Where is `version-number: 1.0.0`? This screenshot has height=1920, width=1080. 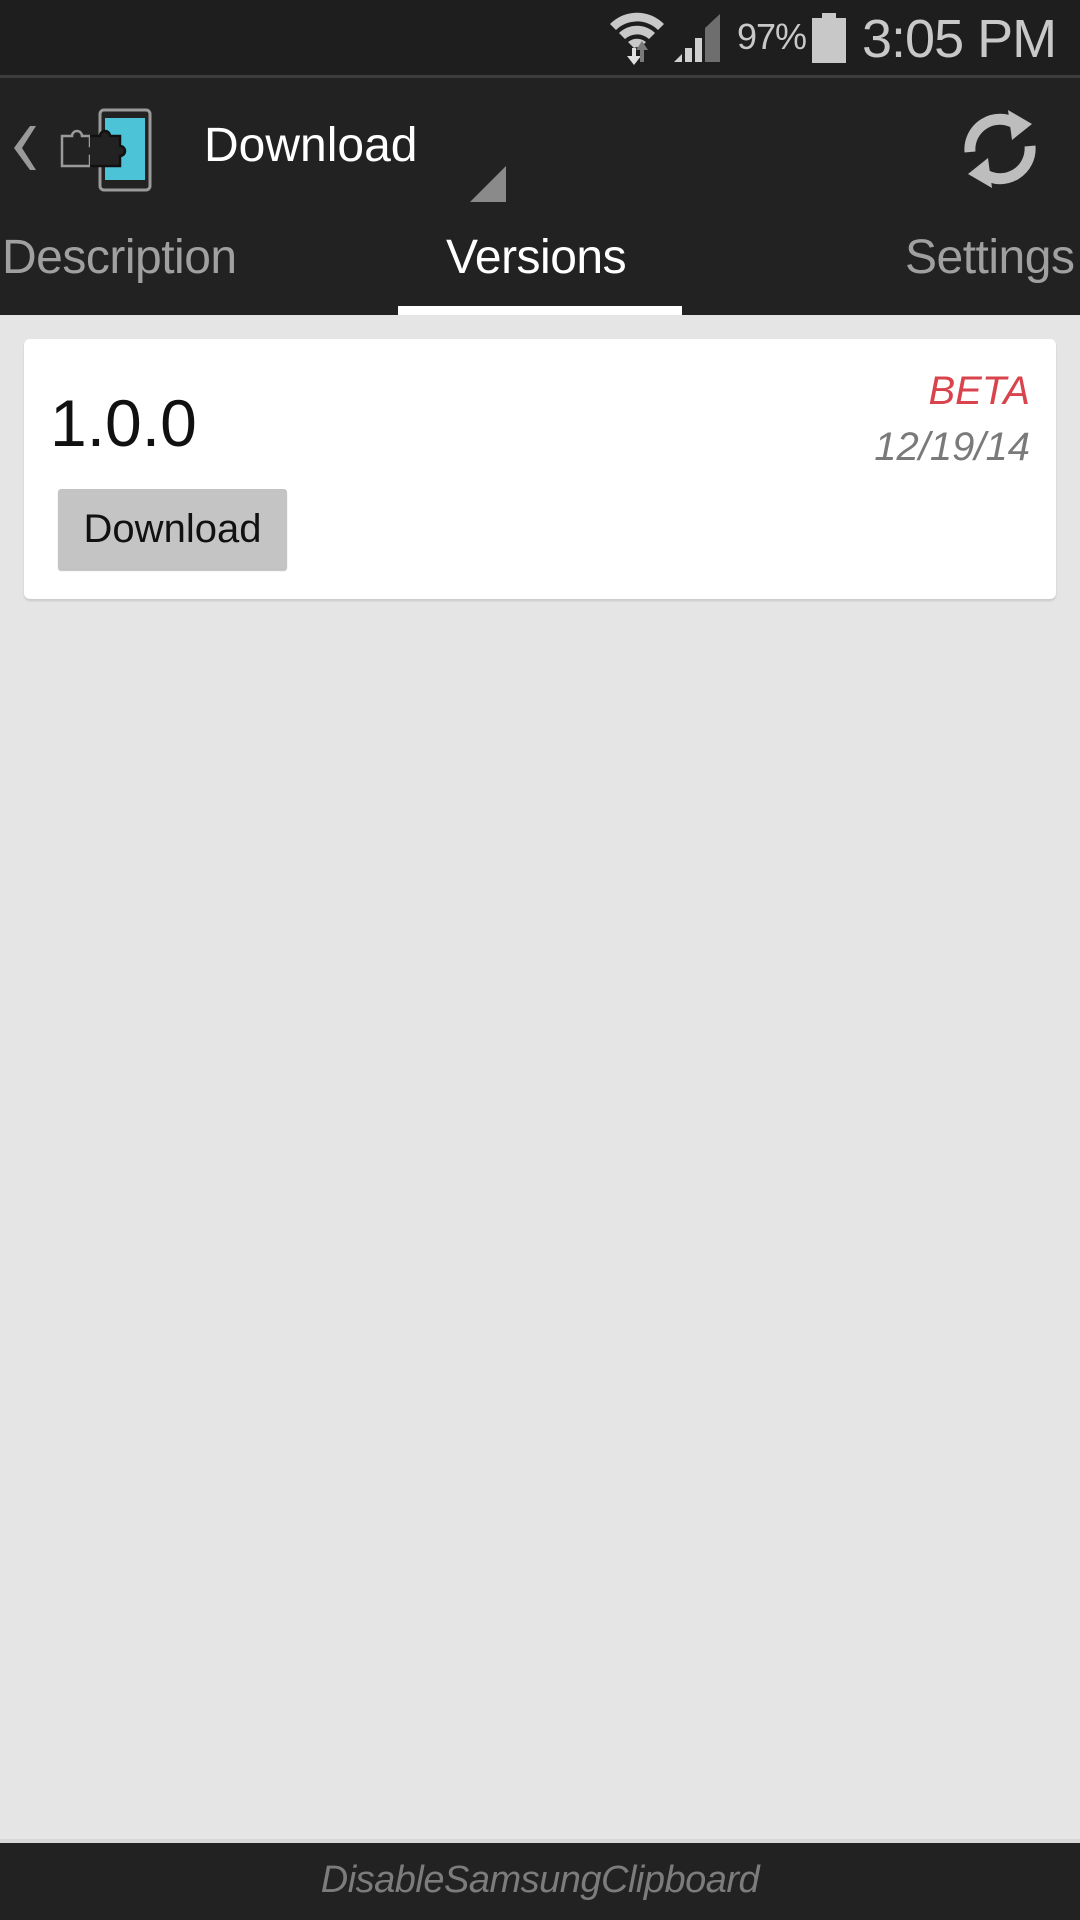 version-number: 1.0.0 is located at coordinates (123, 423).